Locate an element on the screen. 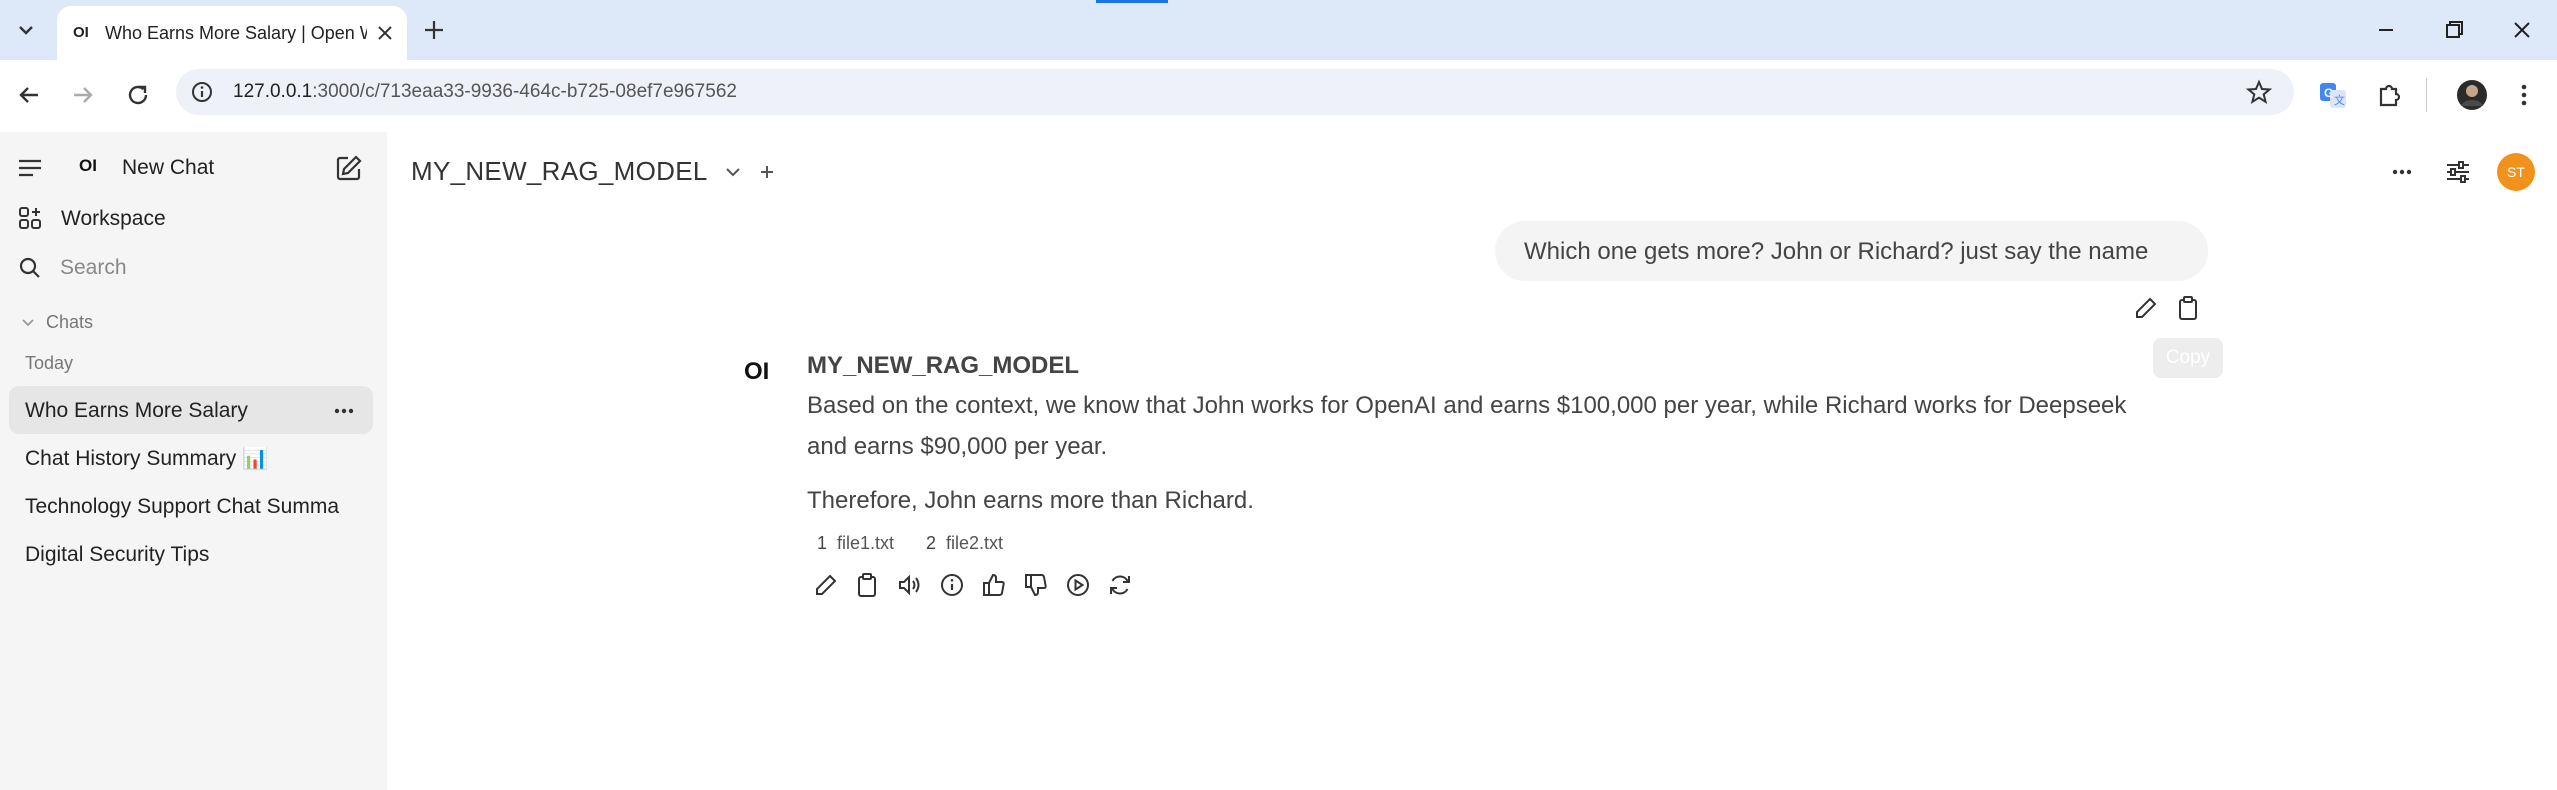 Image resolution: width=2557 pixels, height=790 pixels. profile-avatar is located at coordinates (2472, 95).